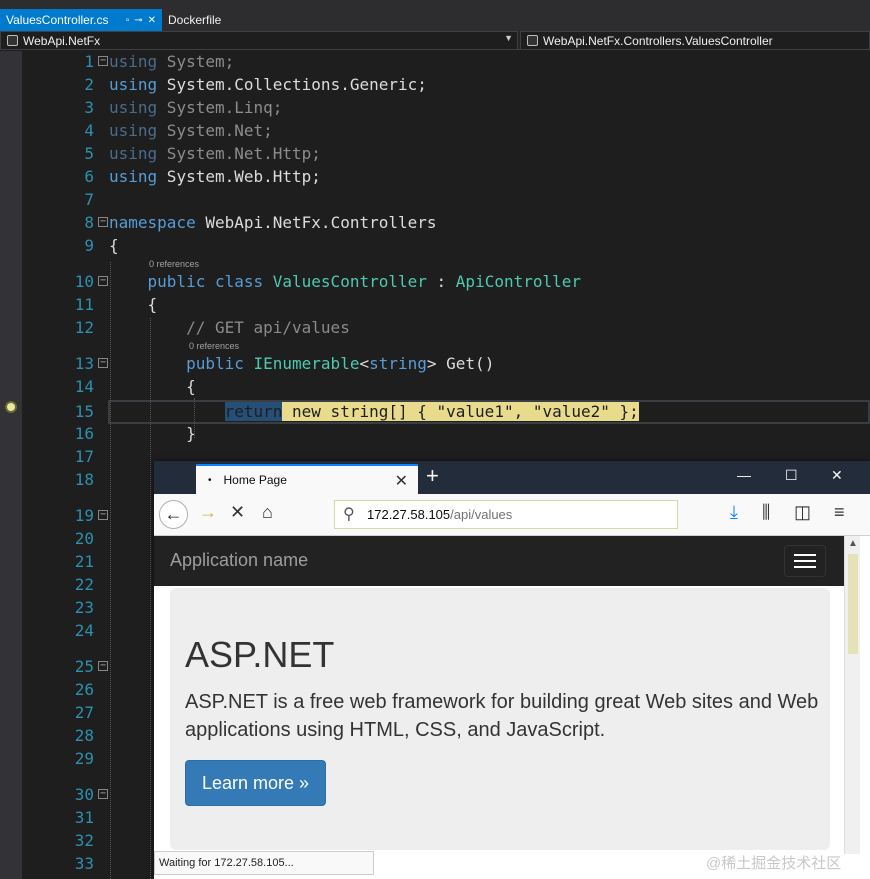 The width and height of the screenshot is (870, 879). Describe the element at coordinates (84, 538) in the screenshot. I see `line-number: 20` at that location.